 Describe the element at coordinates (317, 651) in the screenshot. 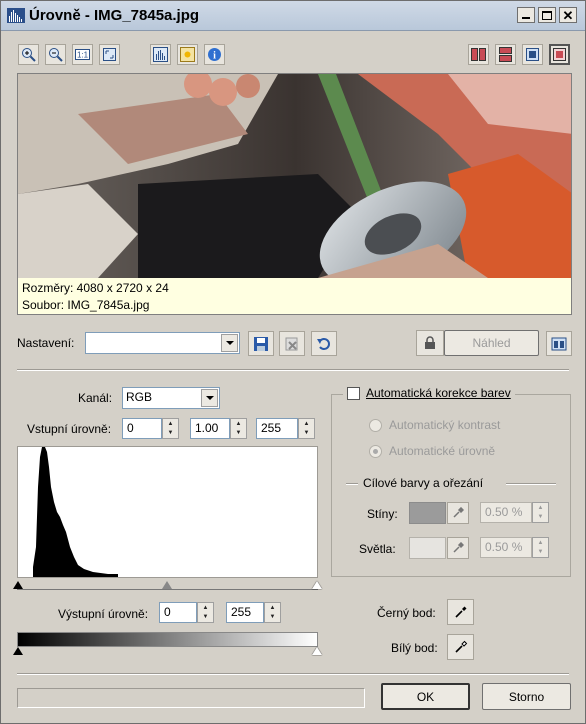

I see `output-white-handle` at that location.